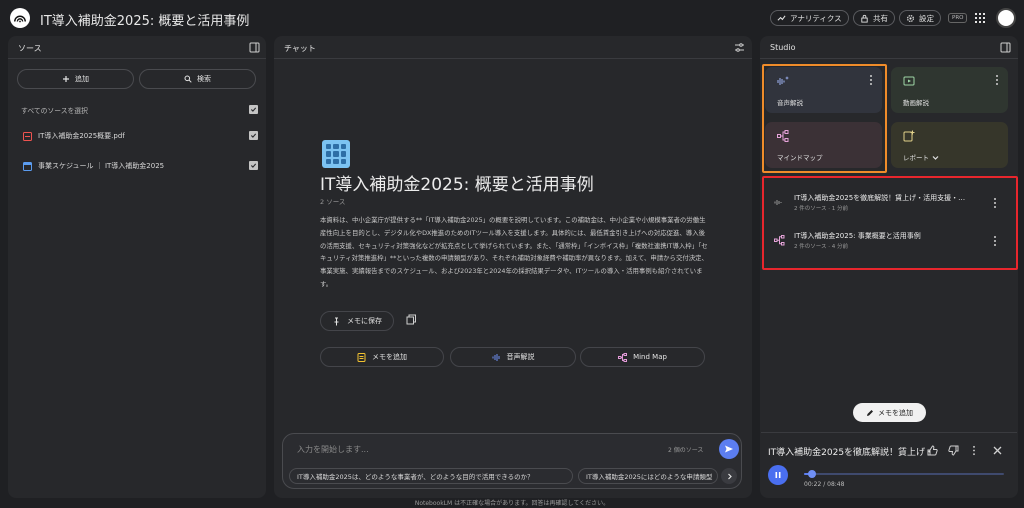 The width and height of the screenshot is (1024, 508). I want to click on report-add-icon, so click(909, 136).